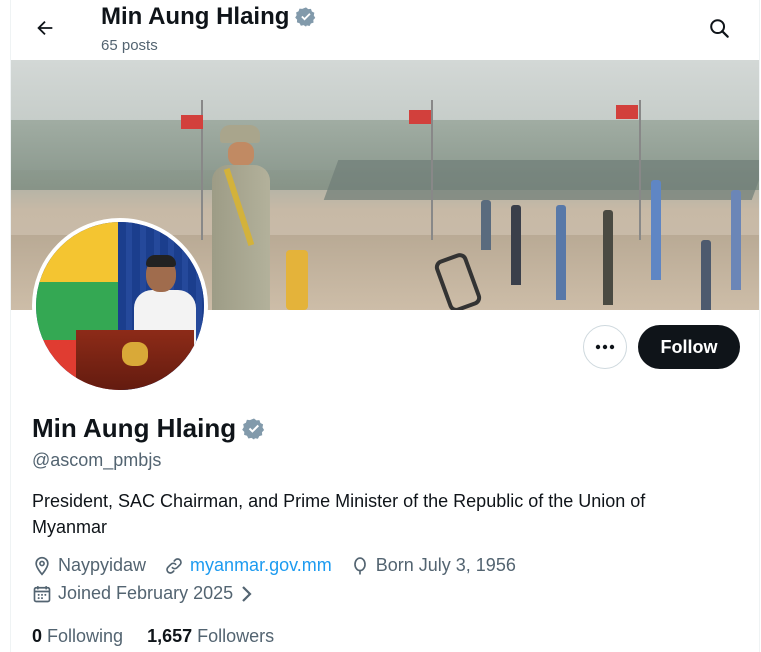 The image size is (761, 652). I want to click on location-item: Naypyidaw, so click(89, 565).